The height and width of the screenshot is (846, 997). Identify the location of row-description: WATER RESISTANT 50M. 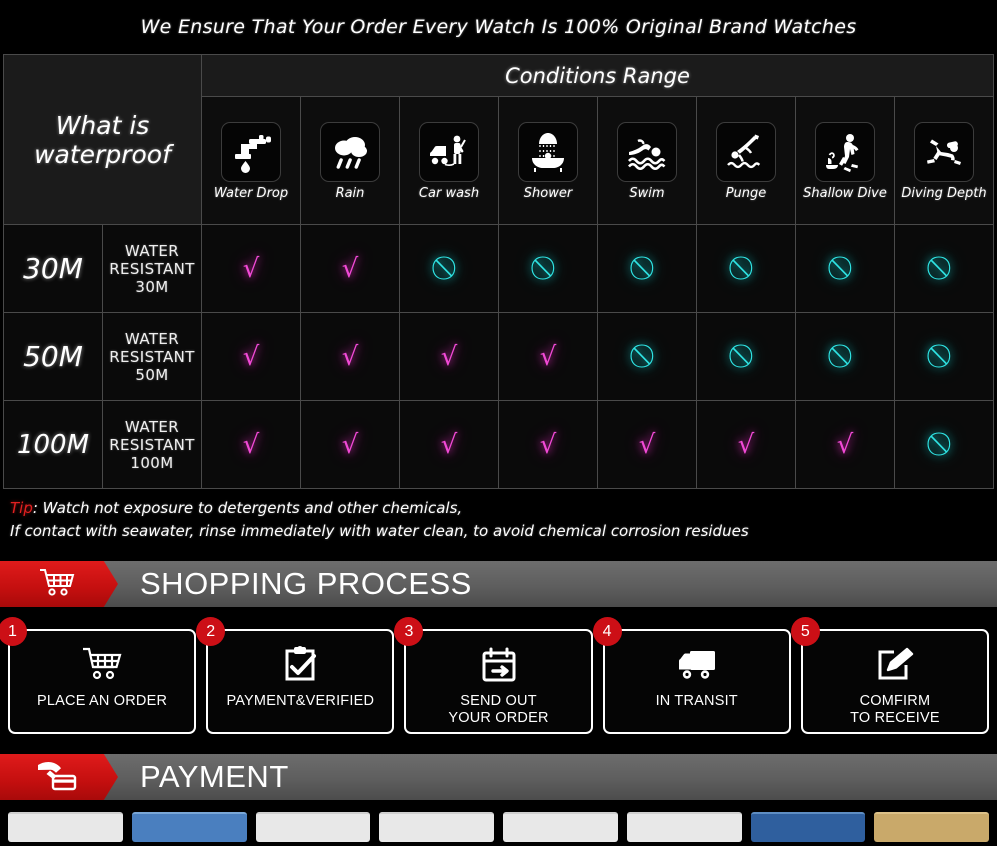
(152, 356).